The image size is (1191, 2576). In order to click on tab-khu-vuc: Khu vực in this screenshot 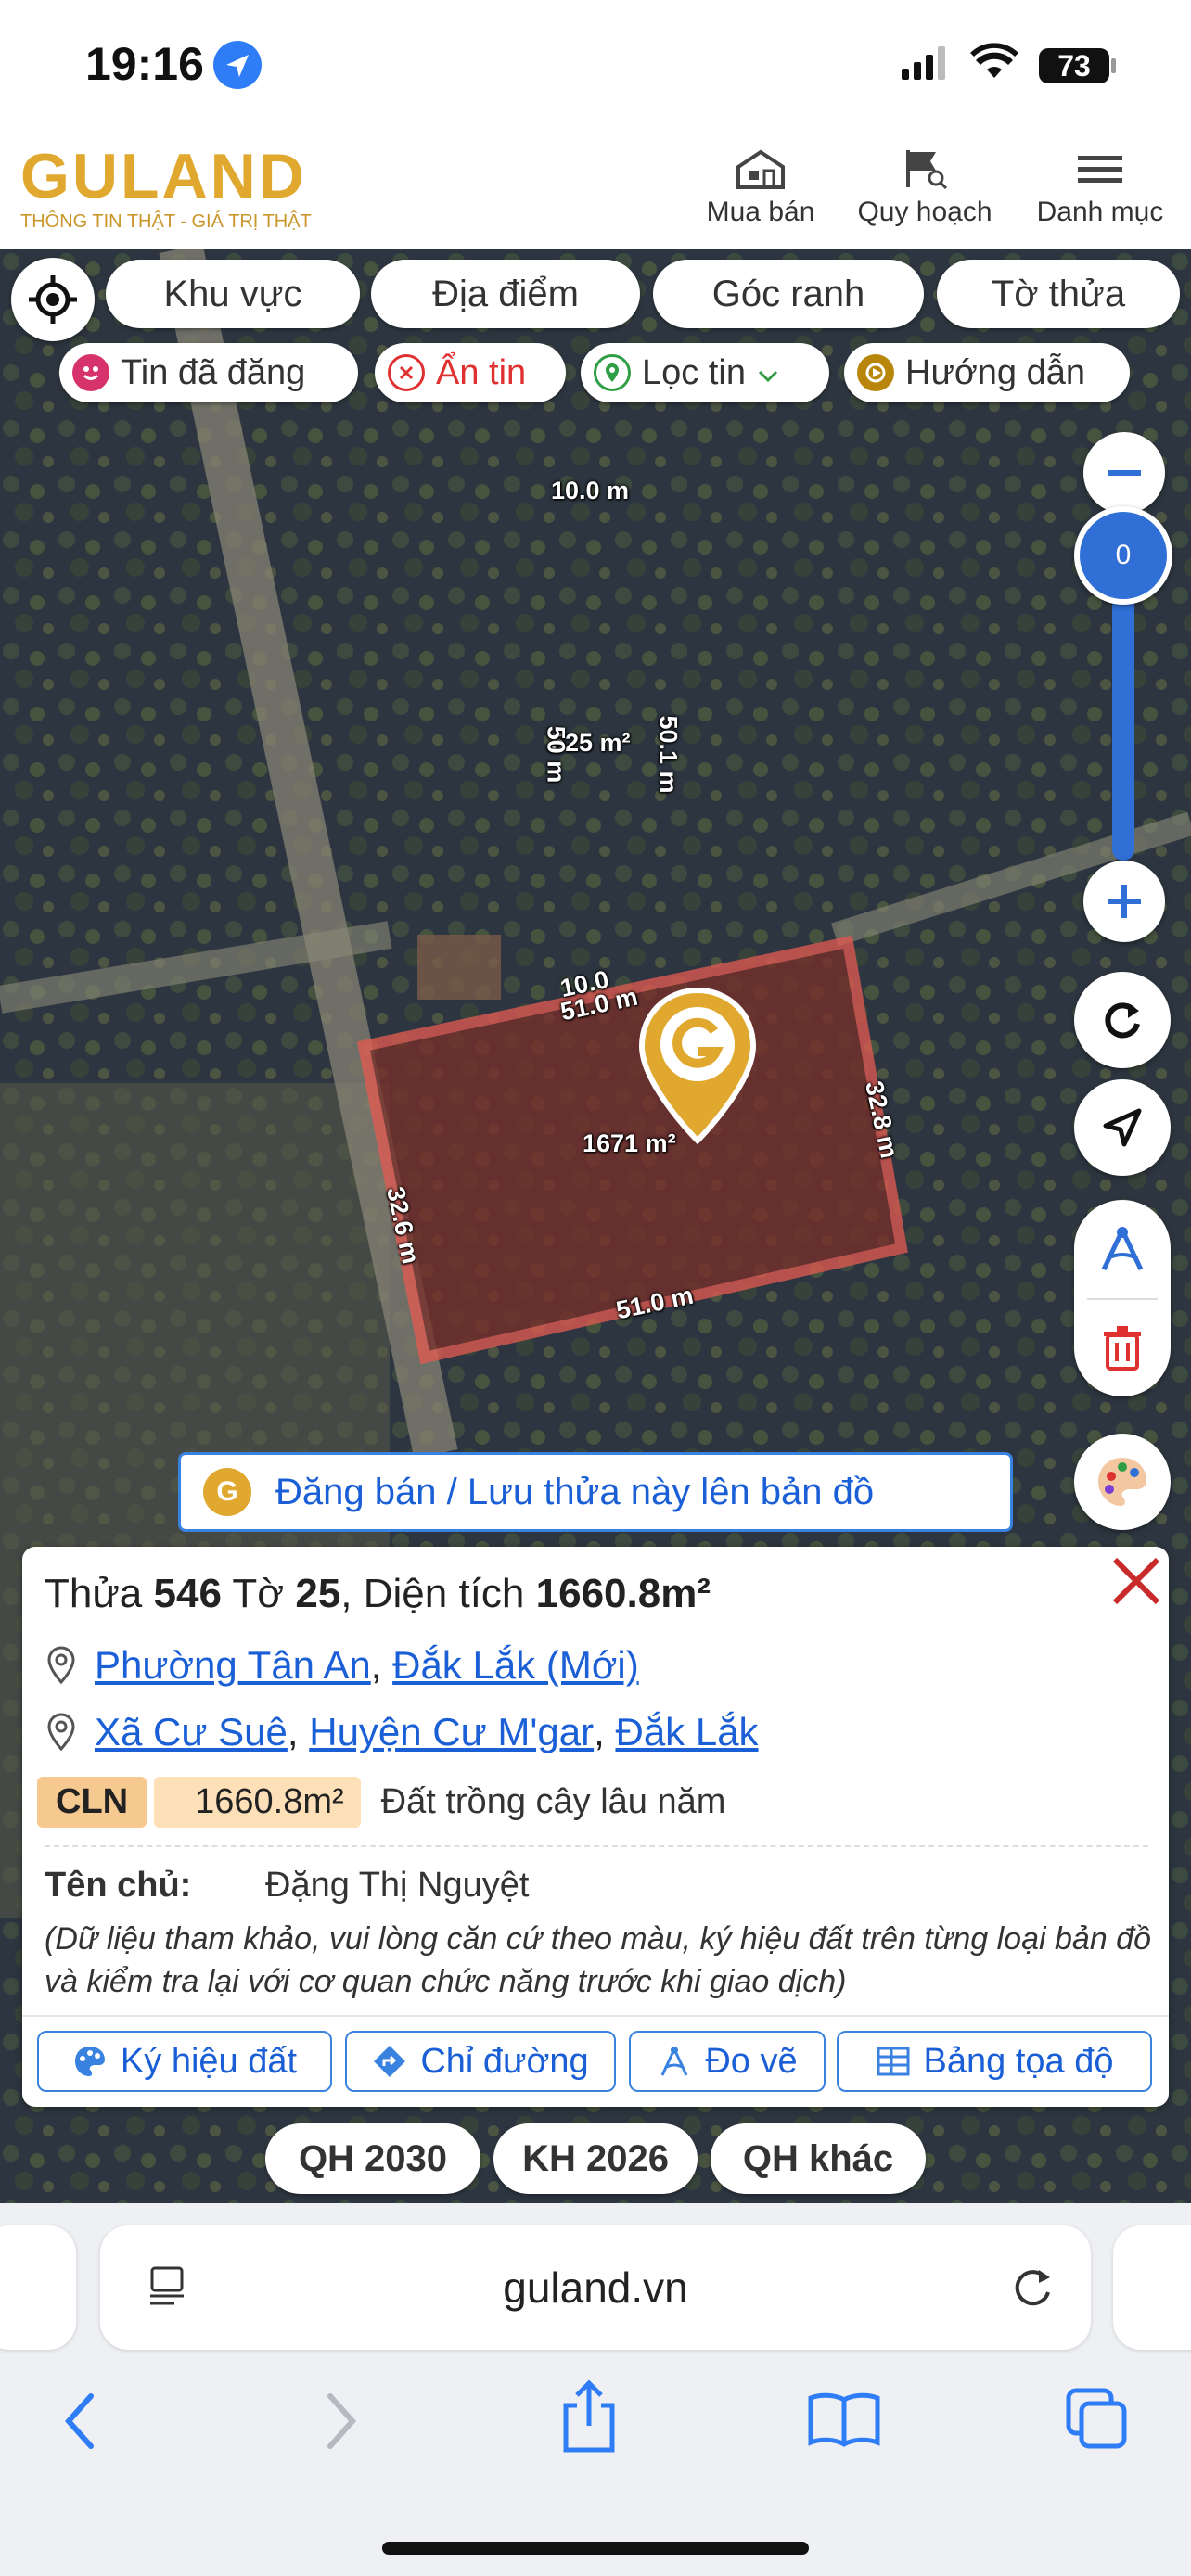, I will do `click(233, 294)`.